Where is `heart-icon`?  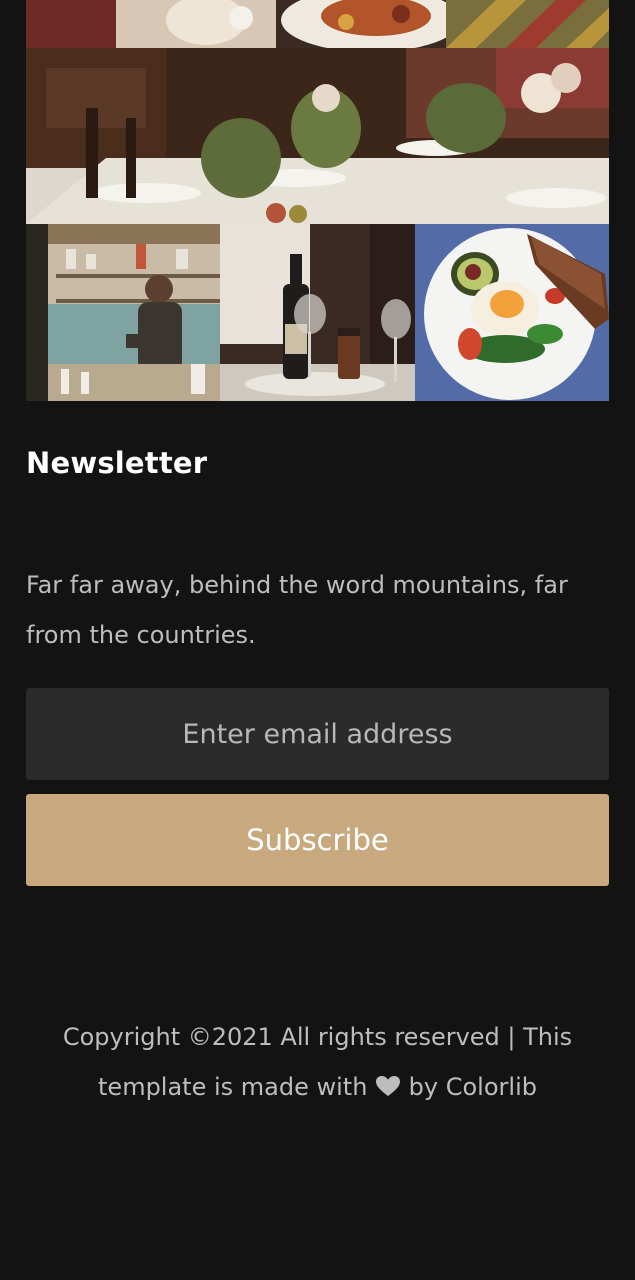
heart-icon is located at coordinates (388, 1086).